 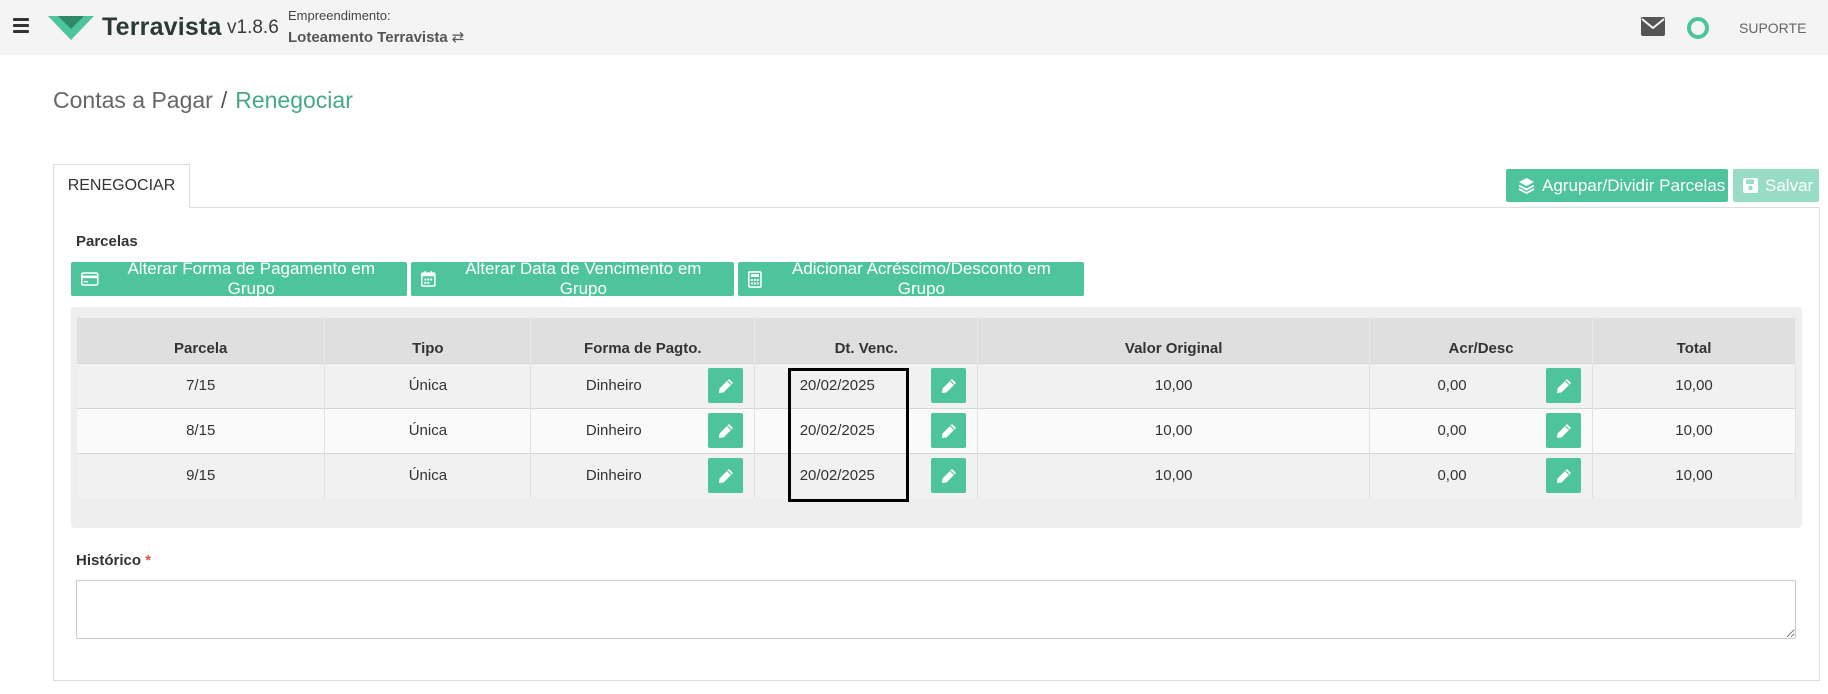 What do you see at coordinates (1481, 340) in the screenshot?
I see `column-header-acr-desc: Acr/Desc` at bounding box center [1481, 340].